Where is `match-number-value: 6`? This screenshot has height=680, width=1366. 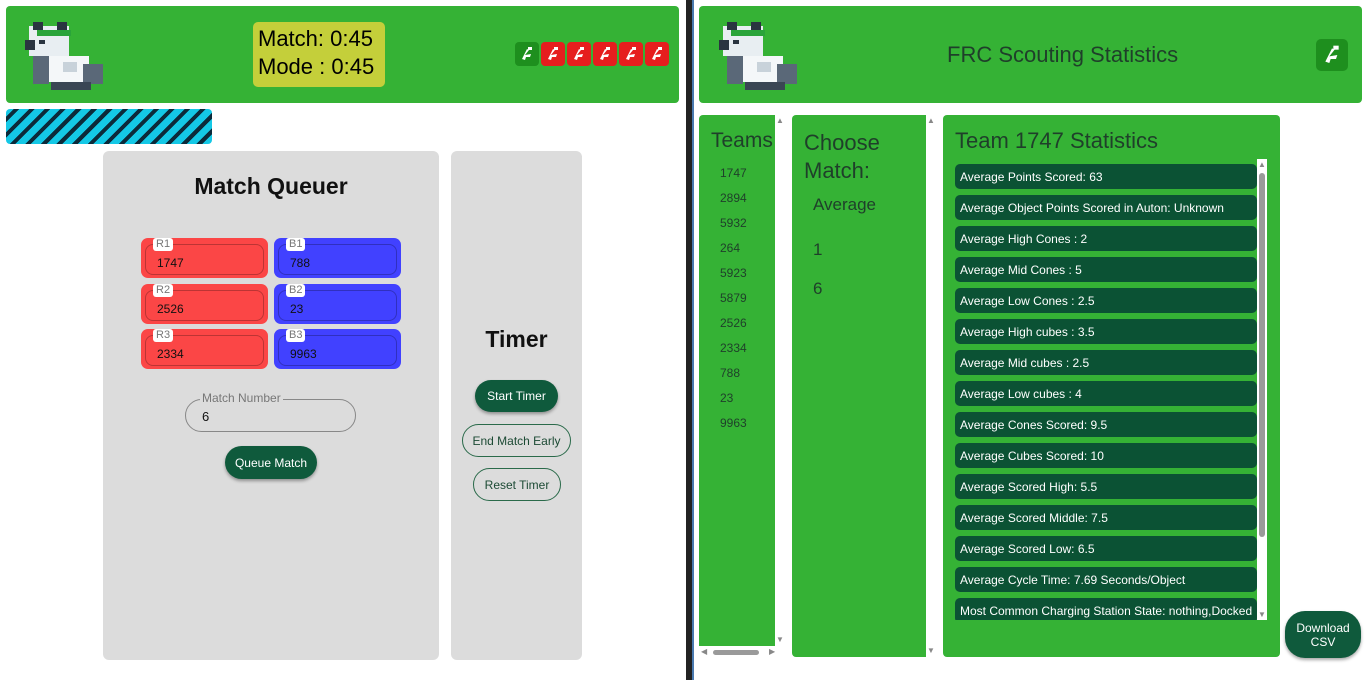
match-number-value: 6 is located at coordinates (205, 416).